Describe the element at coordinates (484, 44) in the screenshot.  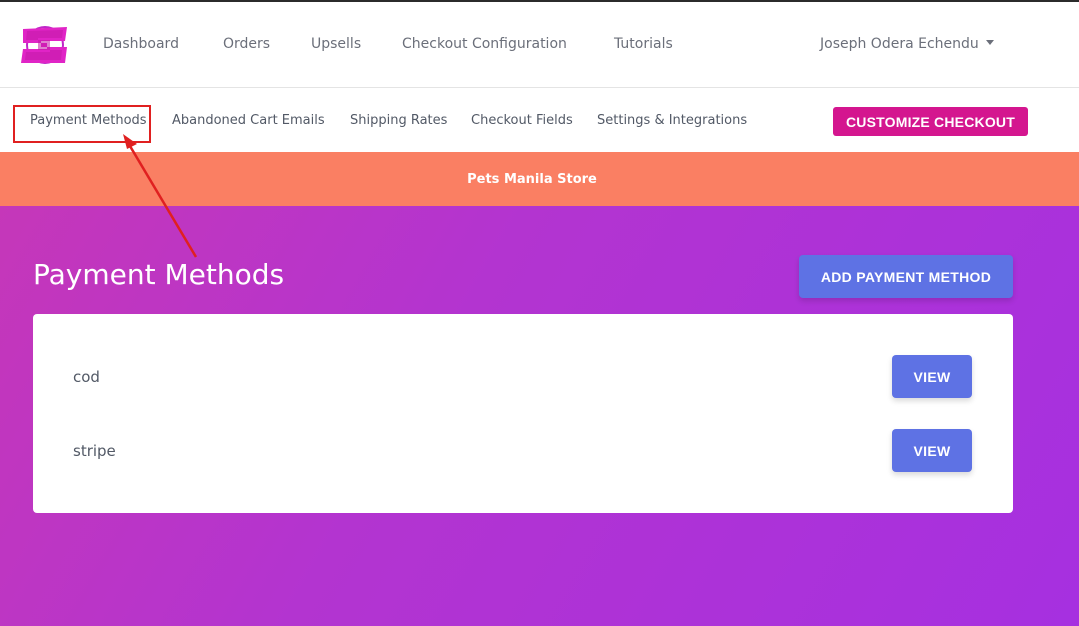
I see `nav-checkout-configuration: Checkout Configuration` at that location.